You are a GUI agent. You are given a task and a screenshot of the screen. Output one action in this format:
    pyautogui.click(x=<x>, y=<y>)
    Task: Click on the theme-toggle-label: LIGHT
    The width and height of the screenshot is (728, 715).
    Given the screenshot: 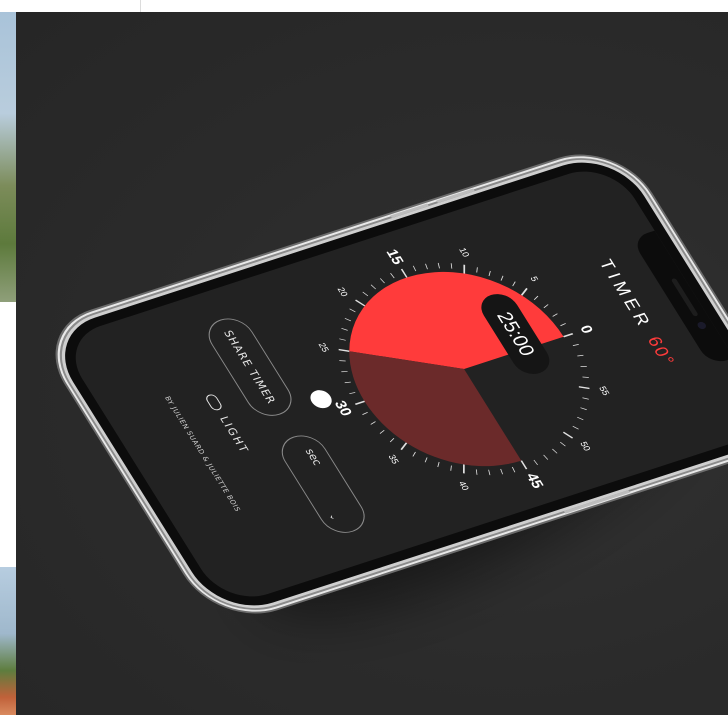 What is the action you would take?
    pyautogui.click(x=234, y=435)
    